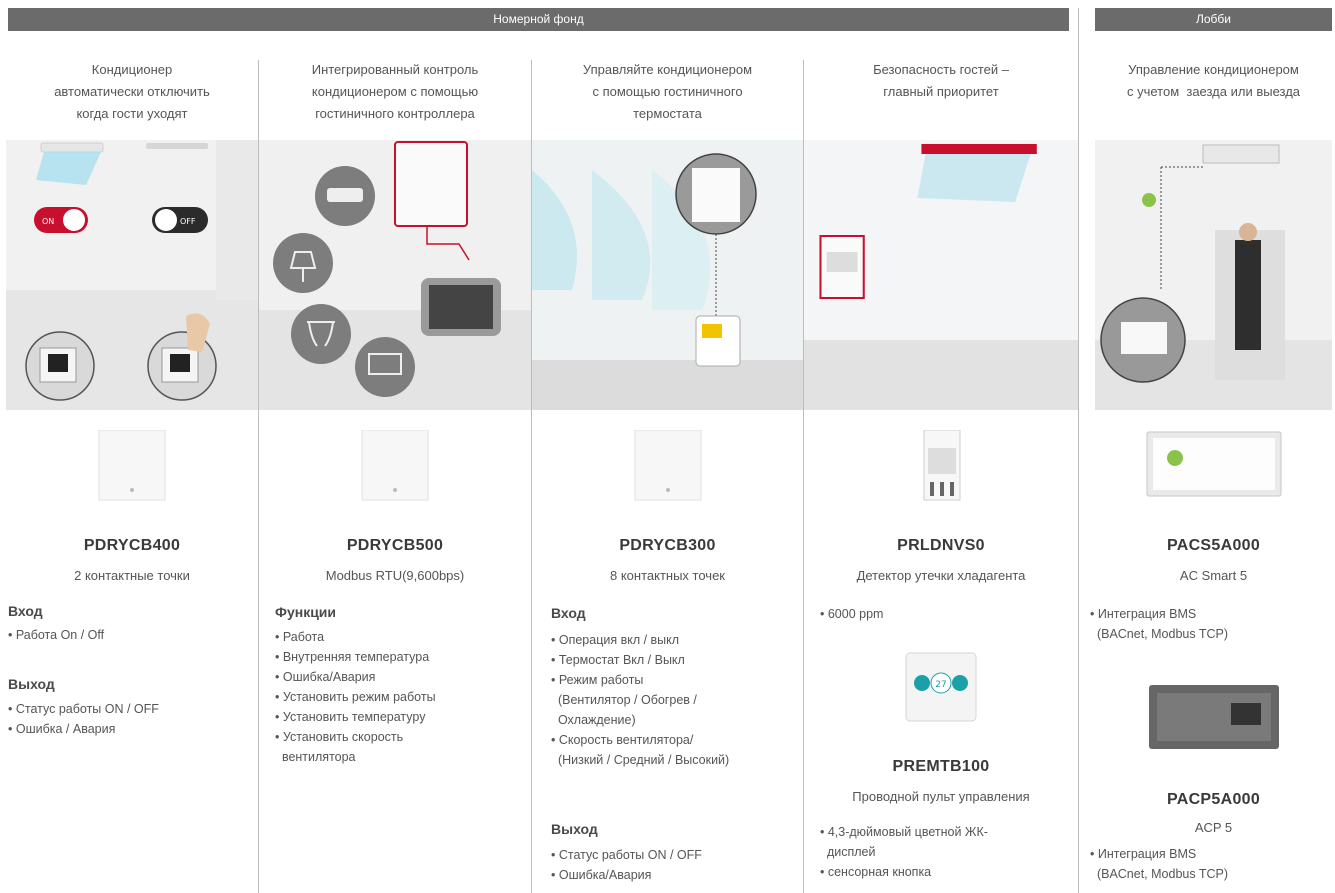 The width and height of the screenshot is (1335, 893). Describe the element at coordinates (132, 545) in the screenshot. I see `model-name: PDRYCB400` at that location.